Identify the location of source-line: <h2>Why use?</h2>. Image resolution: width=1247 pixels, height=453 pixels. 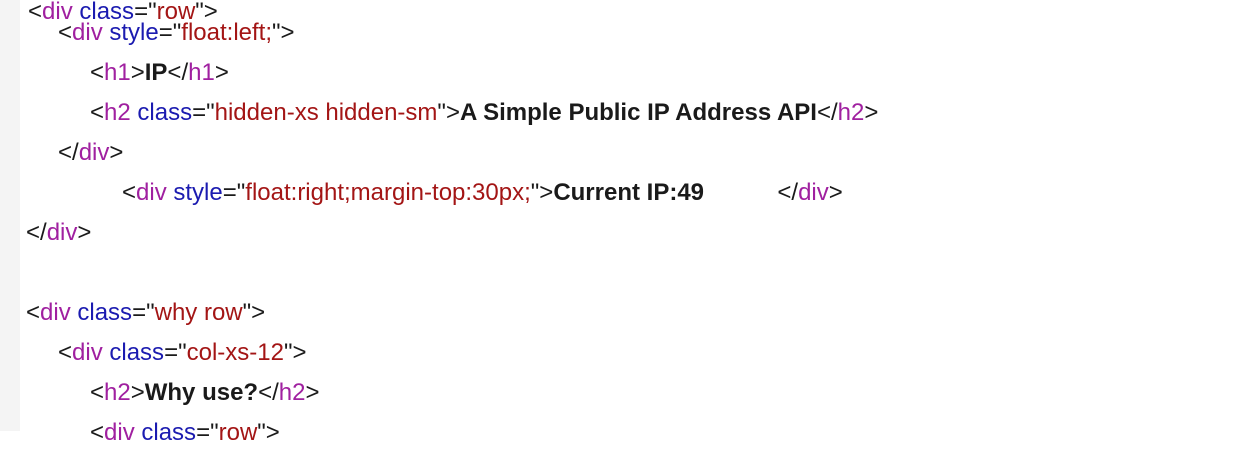
(204, 393).